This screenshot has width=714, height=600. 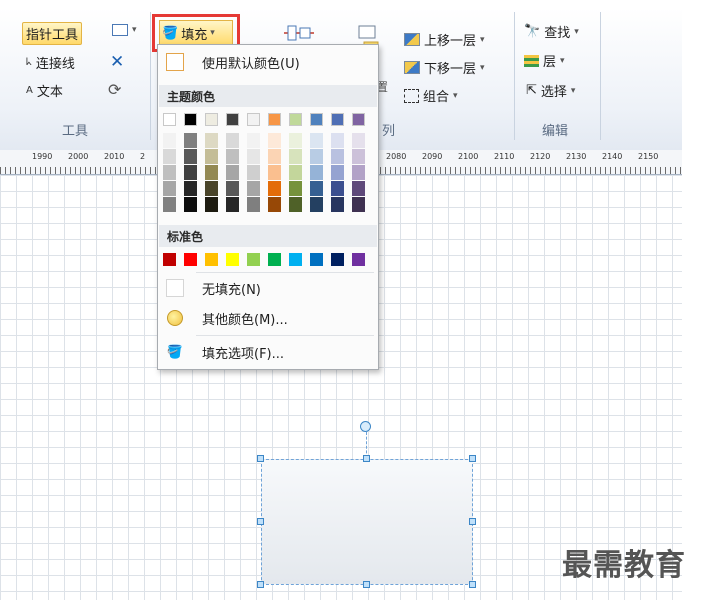 I want to click on resize-handle-e, so click(x=472, y=521).